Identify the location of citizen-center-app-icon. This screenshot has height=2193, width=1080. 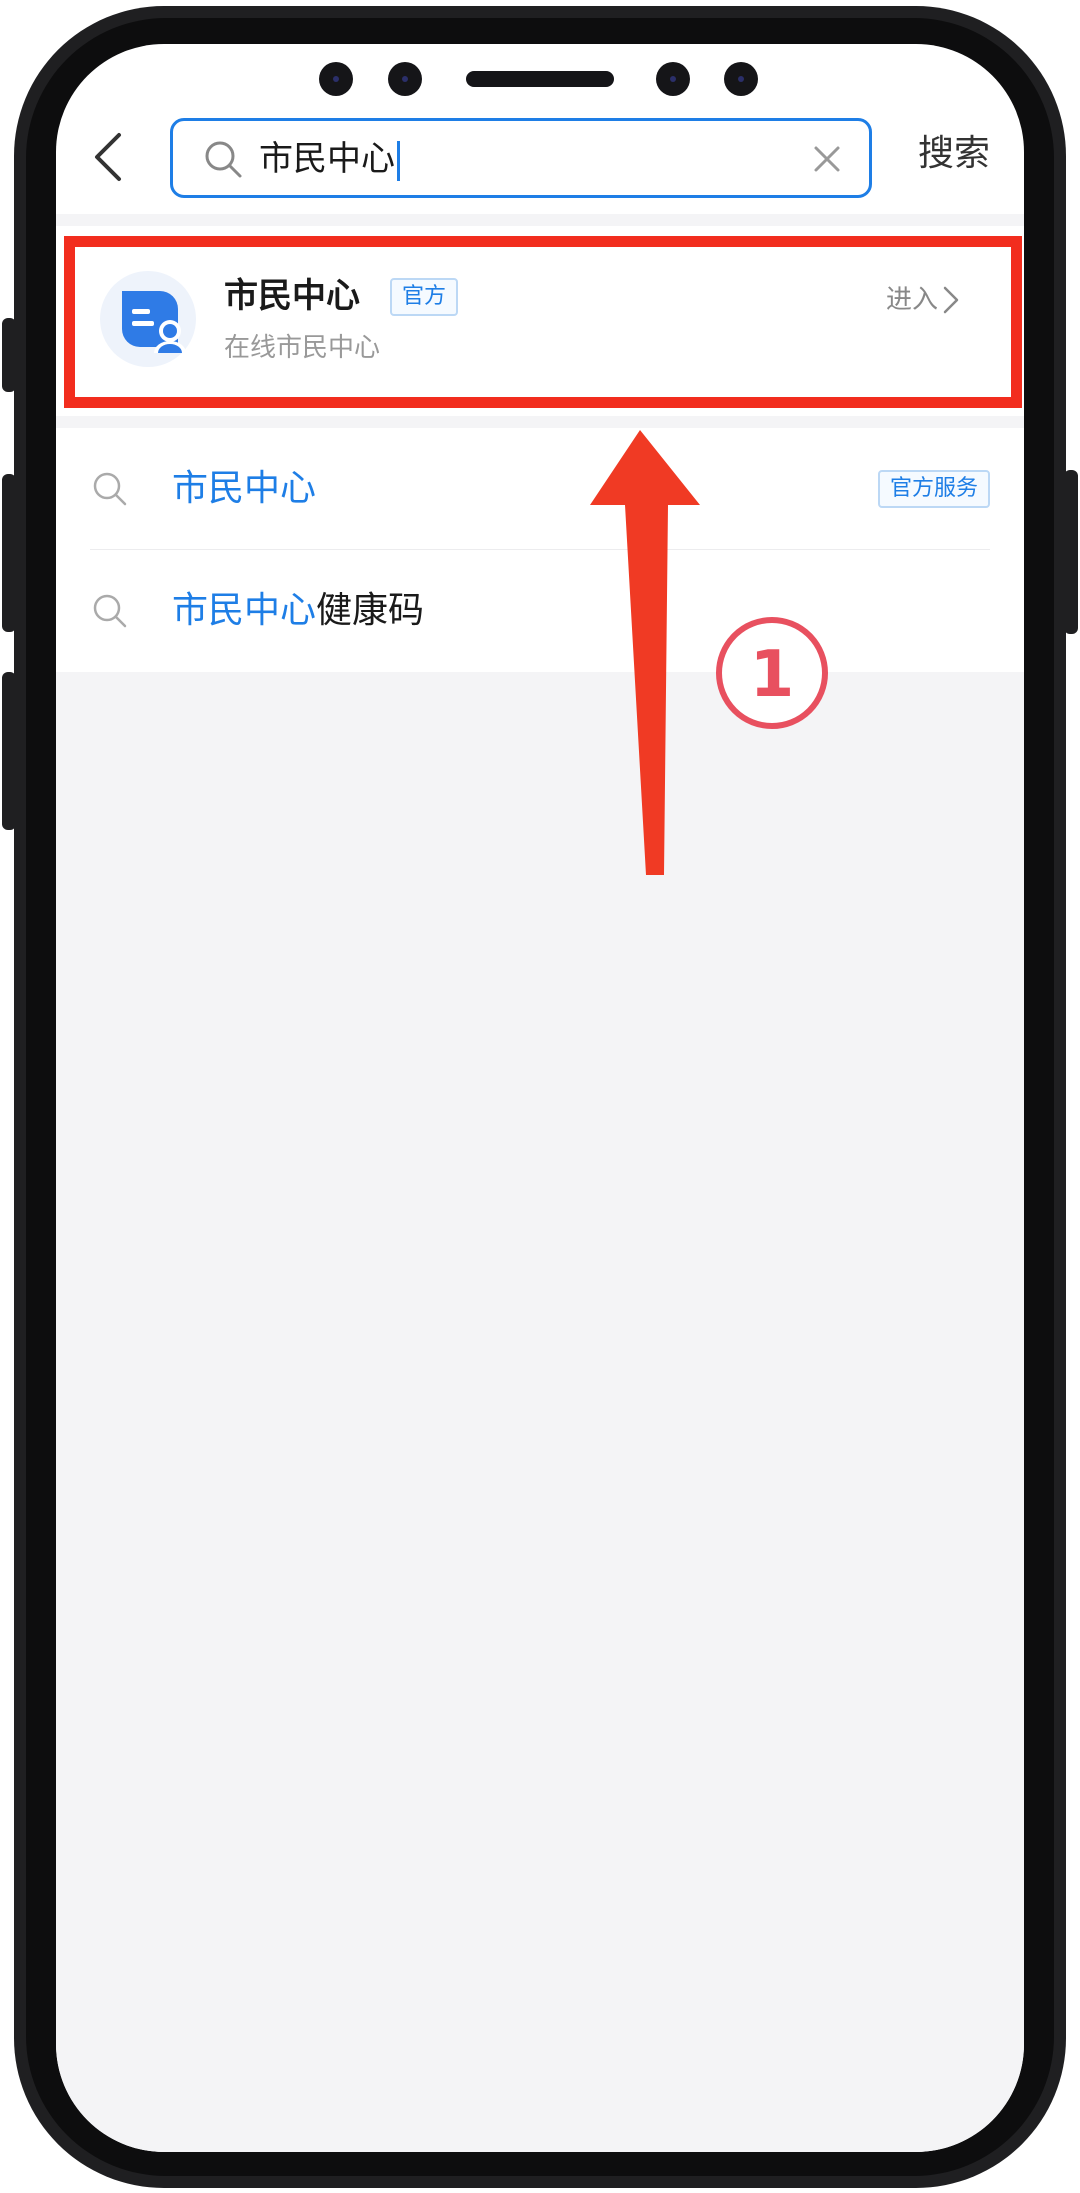
(148, 319).